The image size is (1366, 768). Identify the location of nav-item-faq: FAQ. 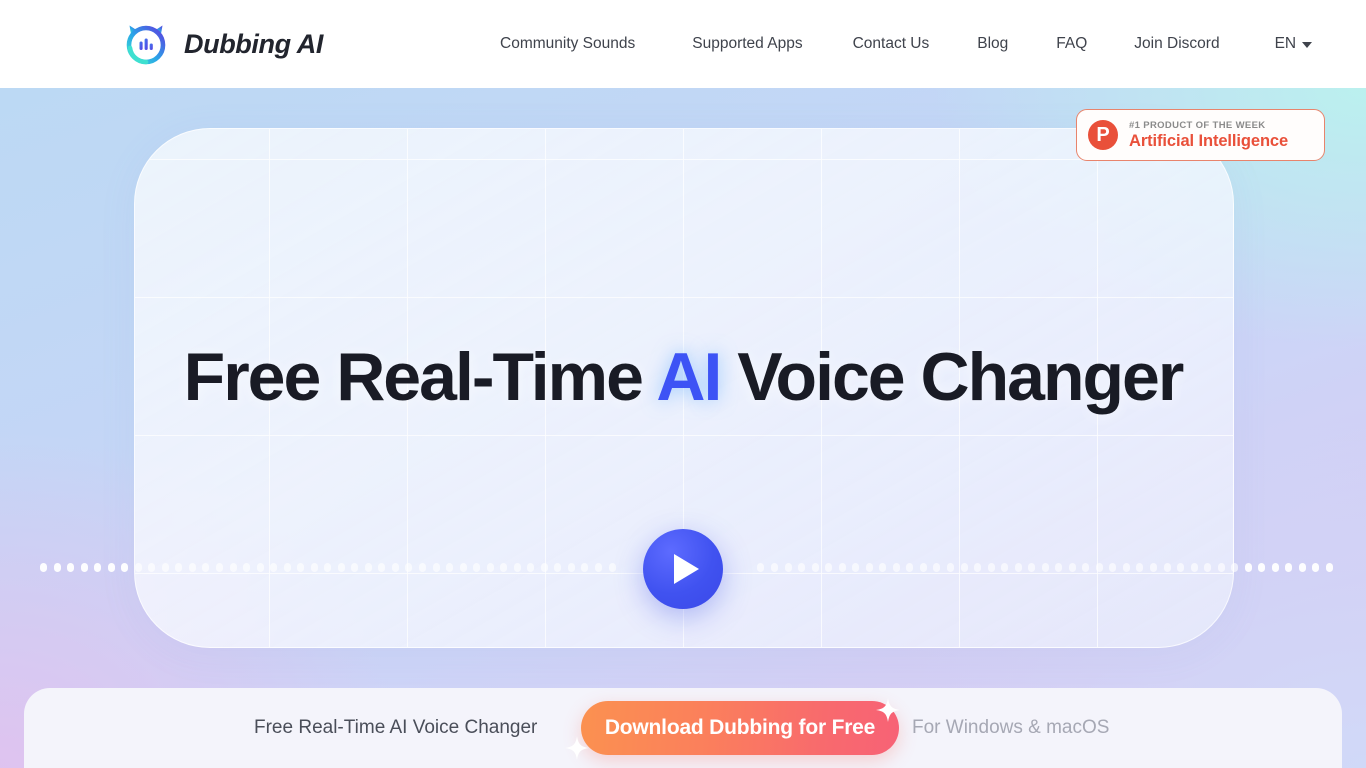
(1071, 44).